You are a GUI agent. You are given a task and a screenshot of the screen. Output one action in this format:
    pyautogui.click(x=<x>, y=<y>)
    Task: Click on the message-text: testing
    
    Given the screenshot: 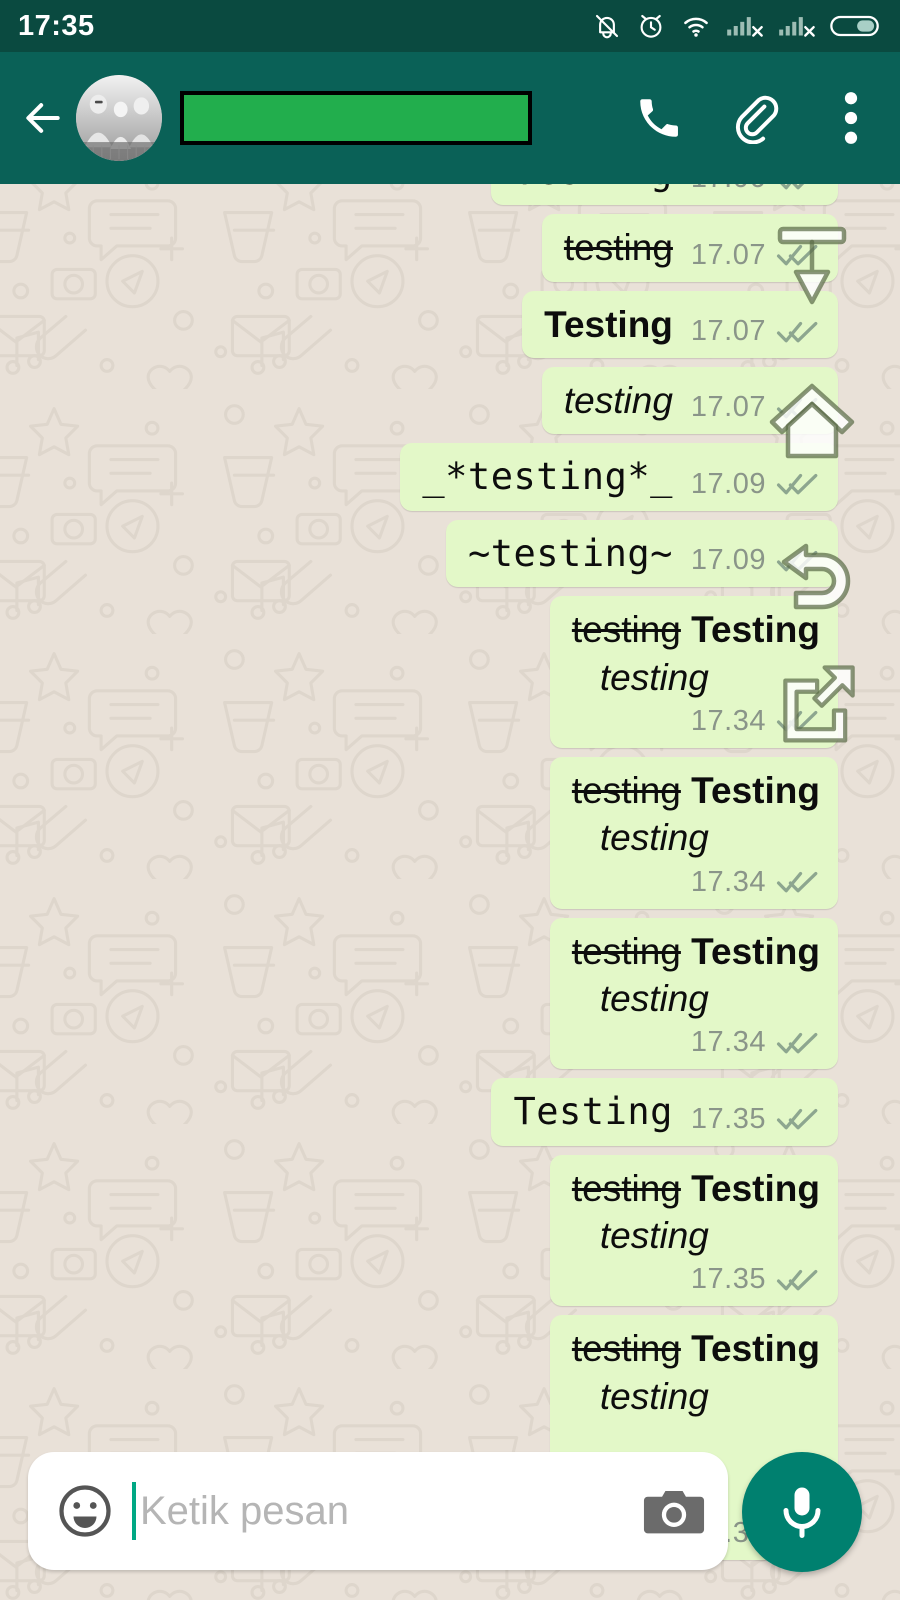 What is the action you would take?
    pyautogui.click(x=618, y=247)
    